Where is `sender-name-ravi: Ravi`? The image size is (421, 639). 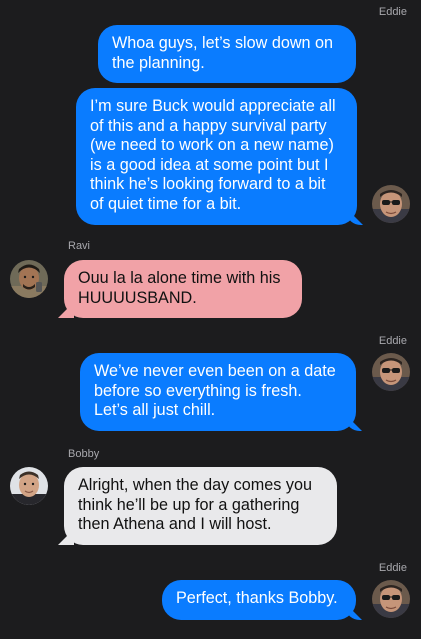
sender-name-ravi: Ravi is located at coordinates (79, 246).